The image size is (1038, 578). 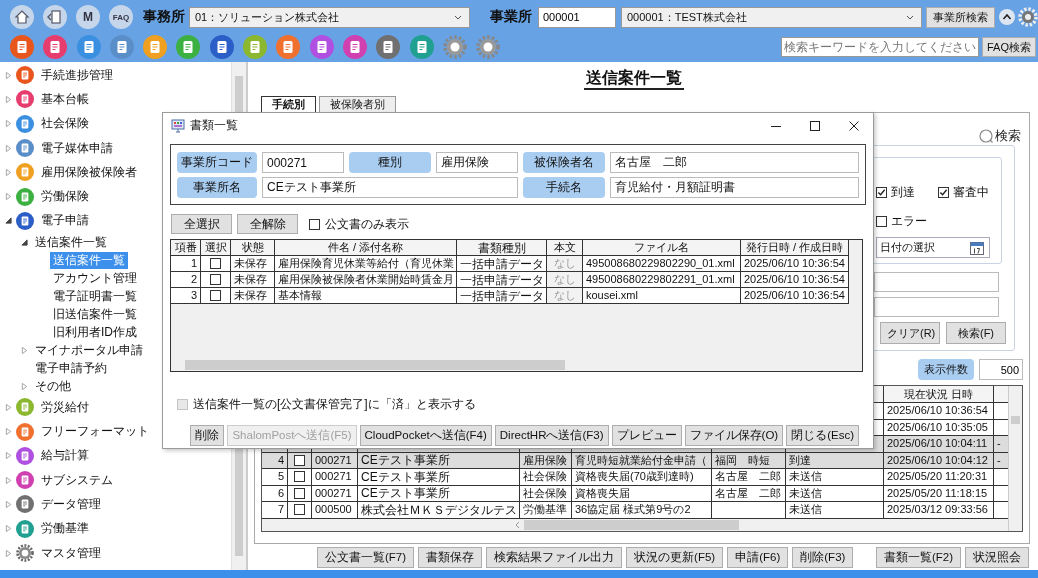 What do you see at coordinates (267, 224) in the screenshot?
I see `clear-all-button: 全解除` at bounding box center [267, 224].